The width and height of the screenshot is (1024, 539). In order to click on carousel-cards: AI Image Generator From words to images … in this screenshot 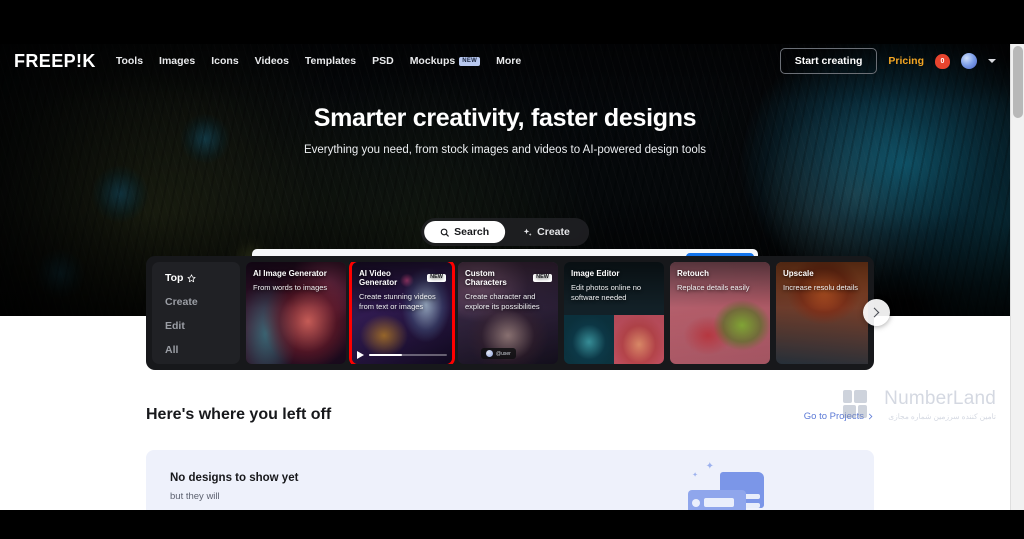, I will do `click(554, 313)`.